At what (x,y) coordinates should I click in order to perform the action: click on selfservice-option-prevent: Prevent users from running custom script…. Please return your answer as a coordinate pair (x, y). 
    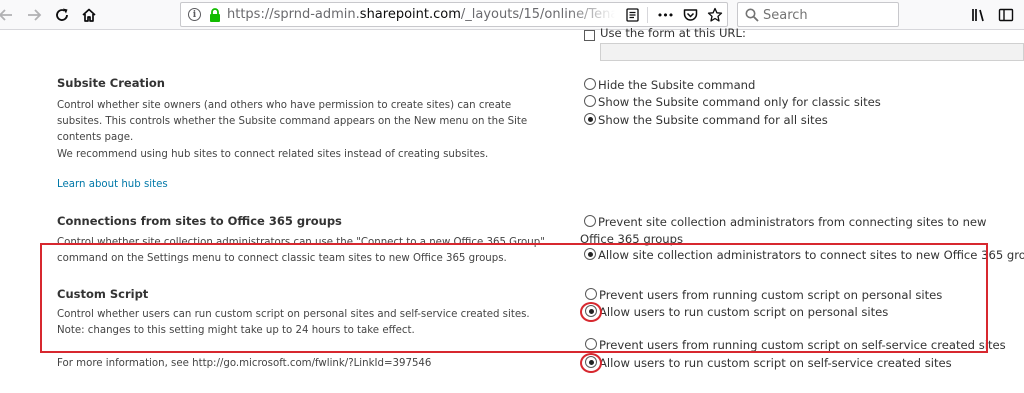
    Looking at the image, I should click on (795, 345).